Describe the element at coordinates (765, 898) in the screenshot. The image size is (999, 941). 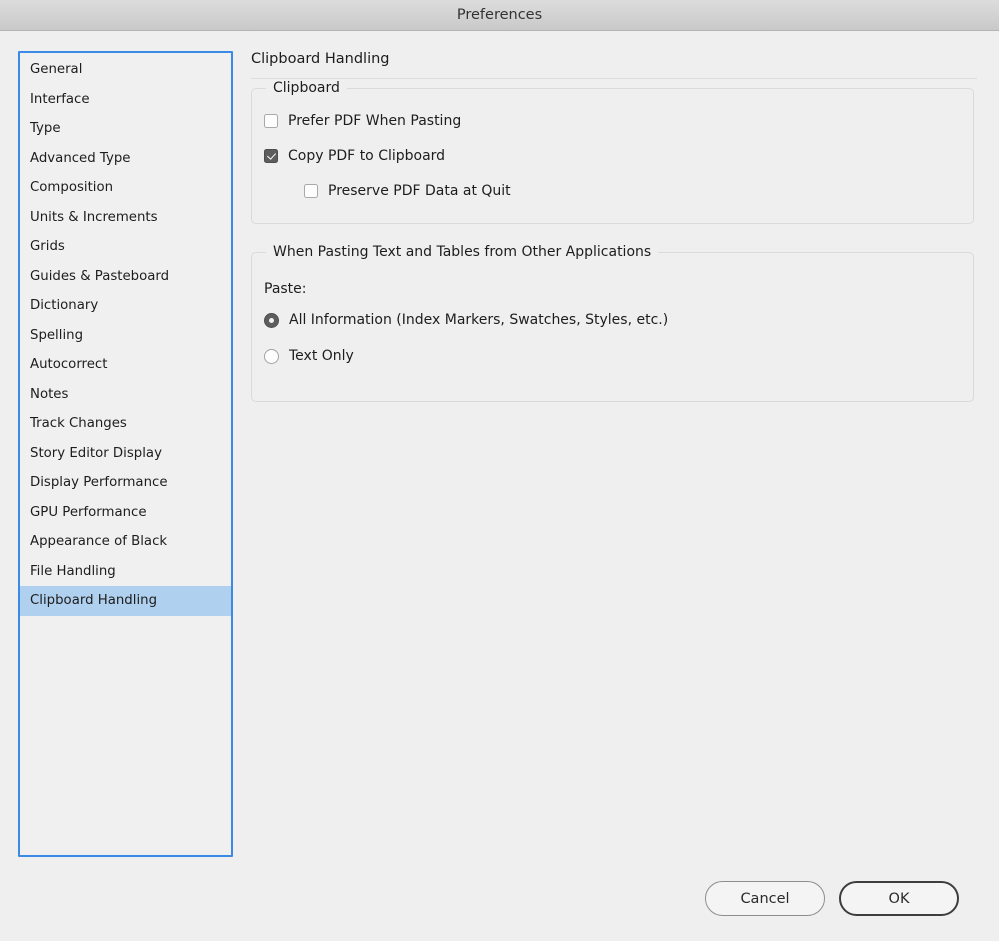
I see `cancel-button: Cancel` at that location.